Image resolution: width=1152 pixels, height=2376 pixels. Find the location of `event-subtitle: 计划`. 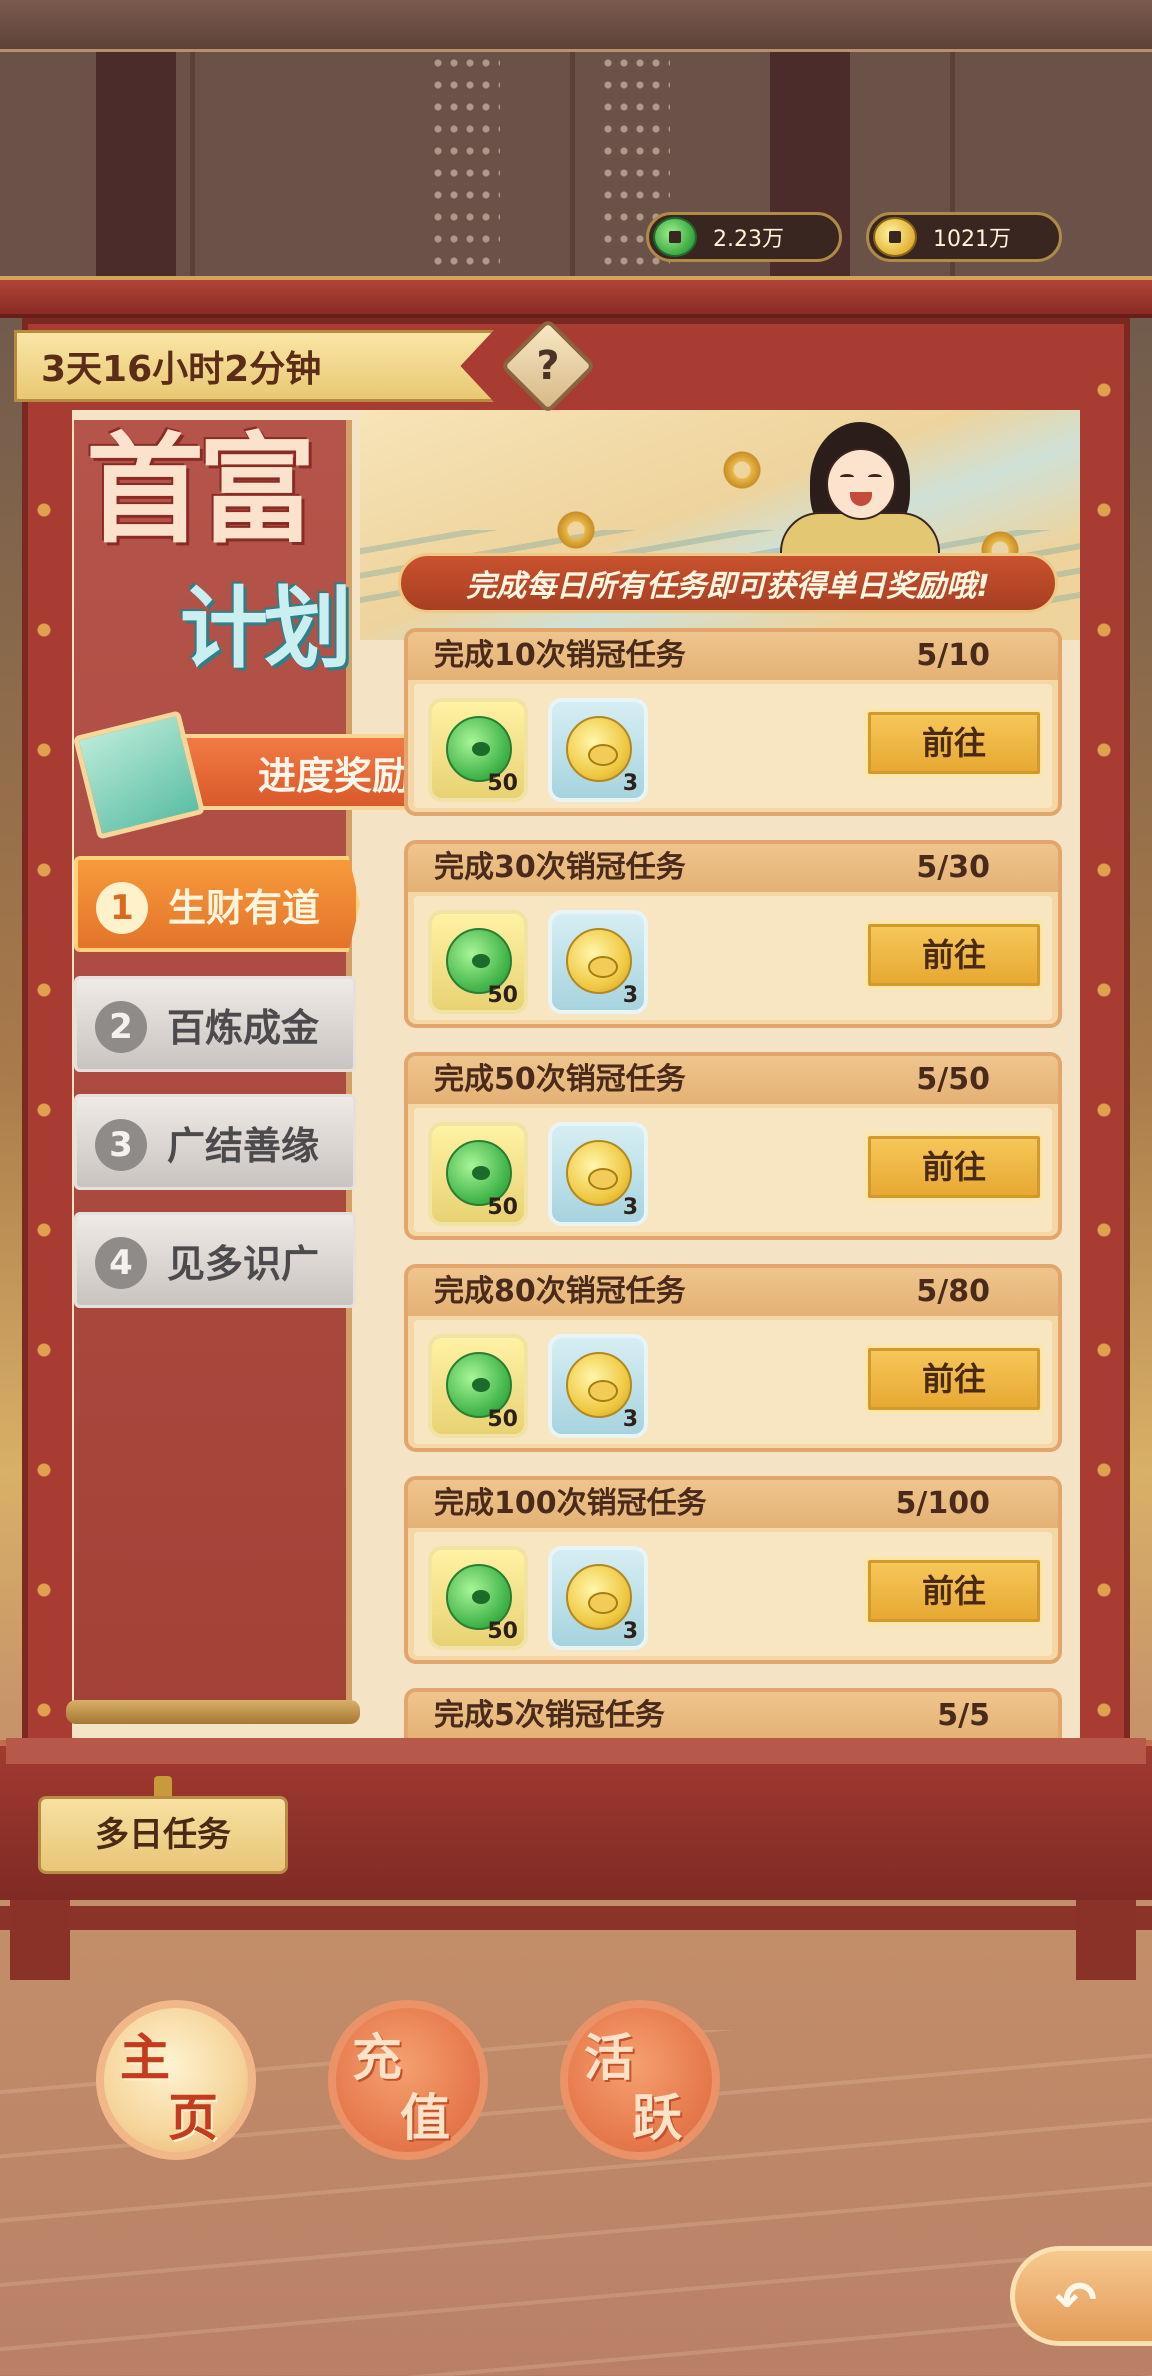

event-subtitle: 计划 is located at coordinates (266, 628).